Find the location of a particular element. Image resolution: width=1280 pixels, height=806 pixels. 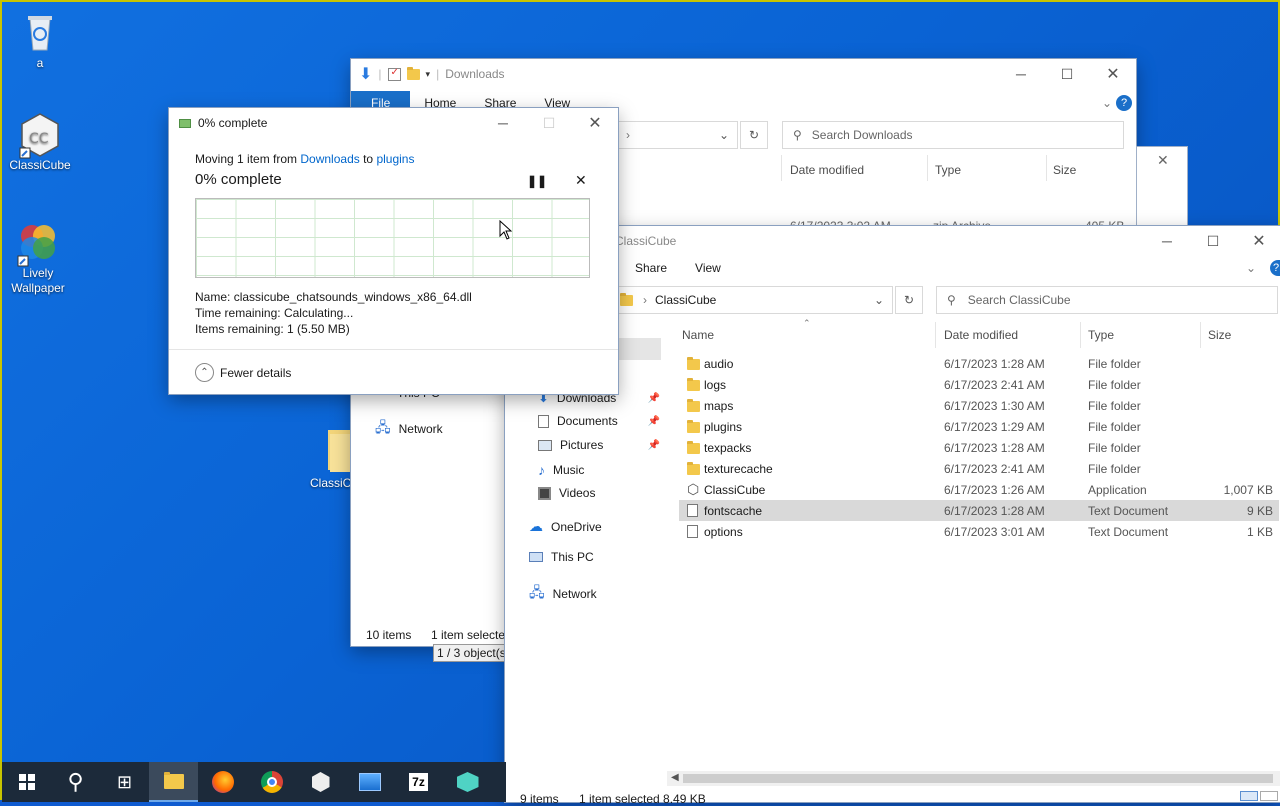

firefox-button is located at coordinates (222, 782).